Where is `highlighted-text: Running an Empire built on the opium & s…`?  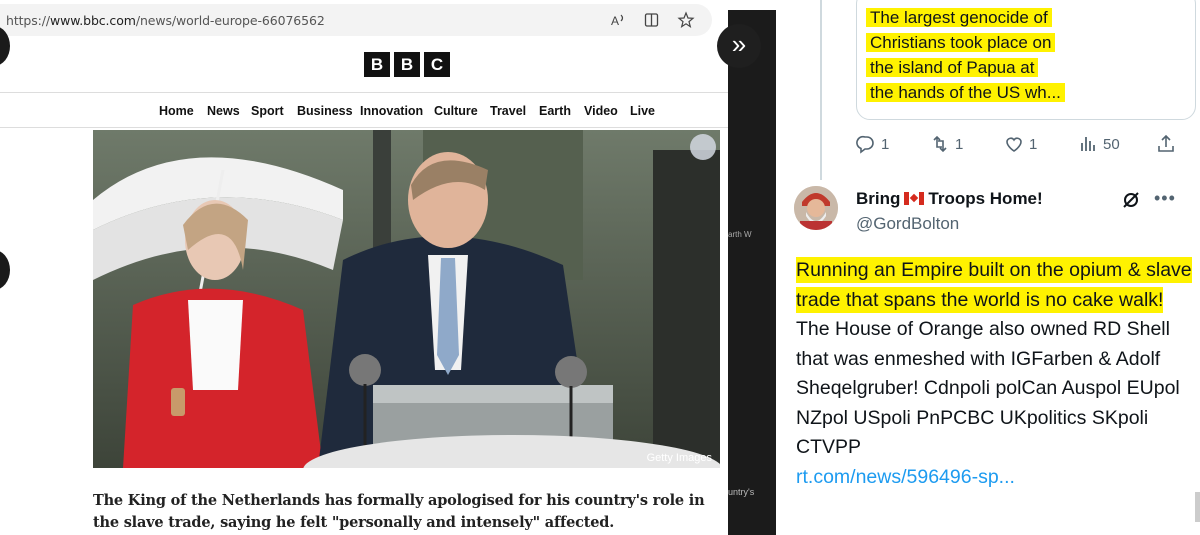 highlighted-text: Running an Empire built on the opium & s… is located at coordinates (994, 285).